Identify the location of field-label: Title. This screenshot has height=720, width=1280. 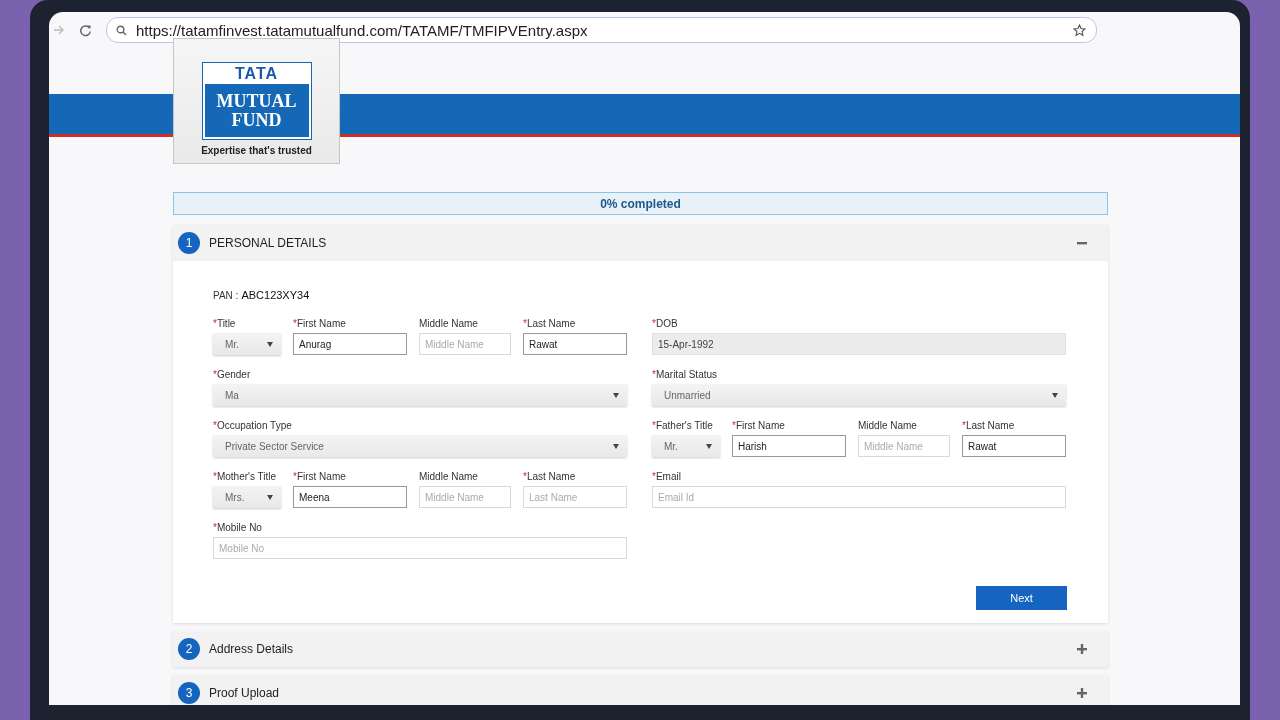
(226, 323).